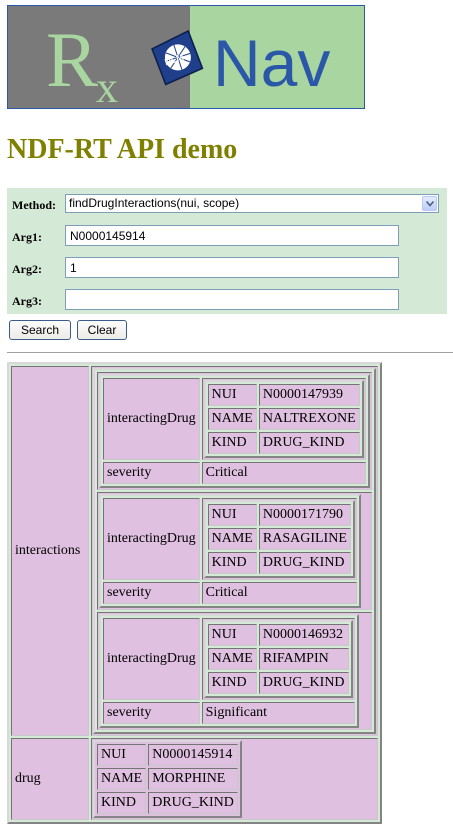  What do you see at coordinates (278, 713) in the screenshot?
I see `severity-value: Significant` at bounding box center [278, 713].